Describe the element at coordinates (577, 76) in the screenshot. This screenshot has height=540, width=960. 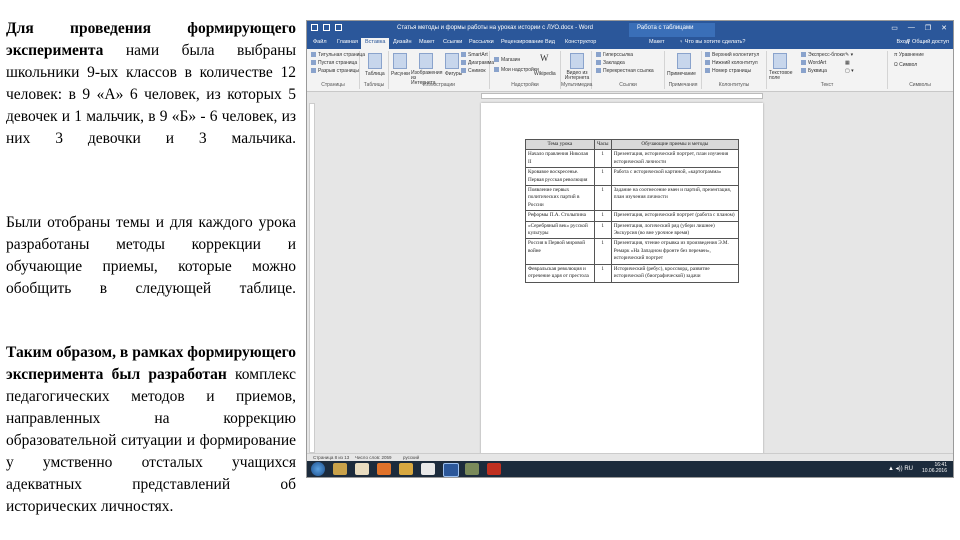
I see `online-video-label: Видео из Интернета` at that location.